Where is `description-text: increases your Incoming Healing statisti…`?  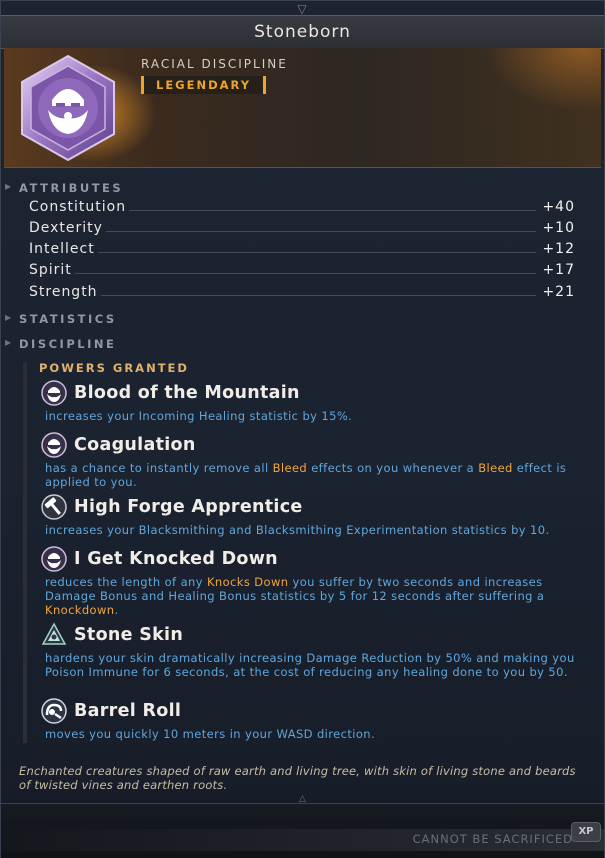
description-text: increases your Incoming Healing statisti… is located at coordinates (199, 416).